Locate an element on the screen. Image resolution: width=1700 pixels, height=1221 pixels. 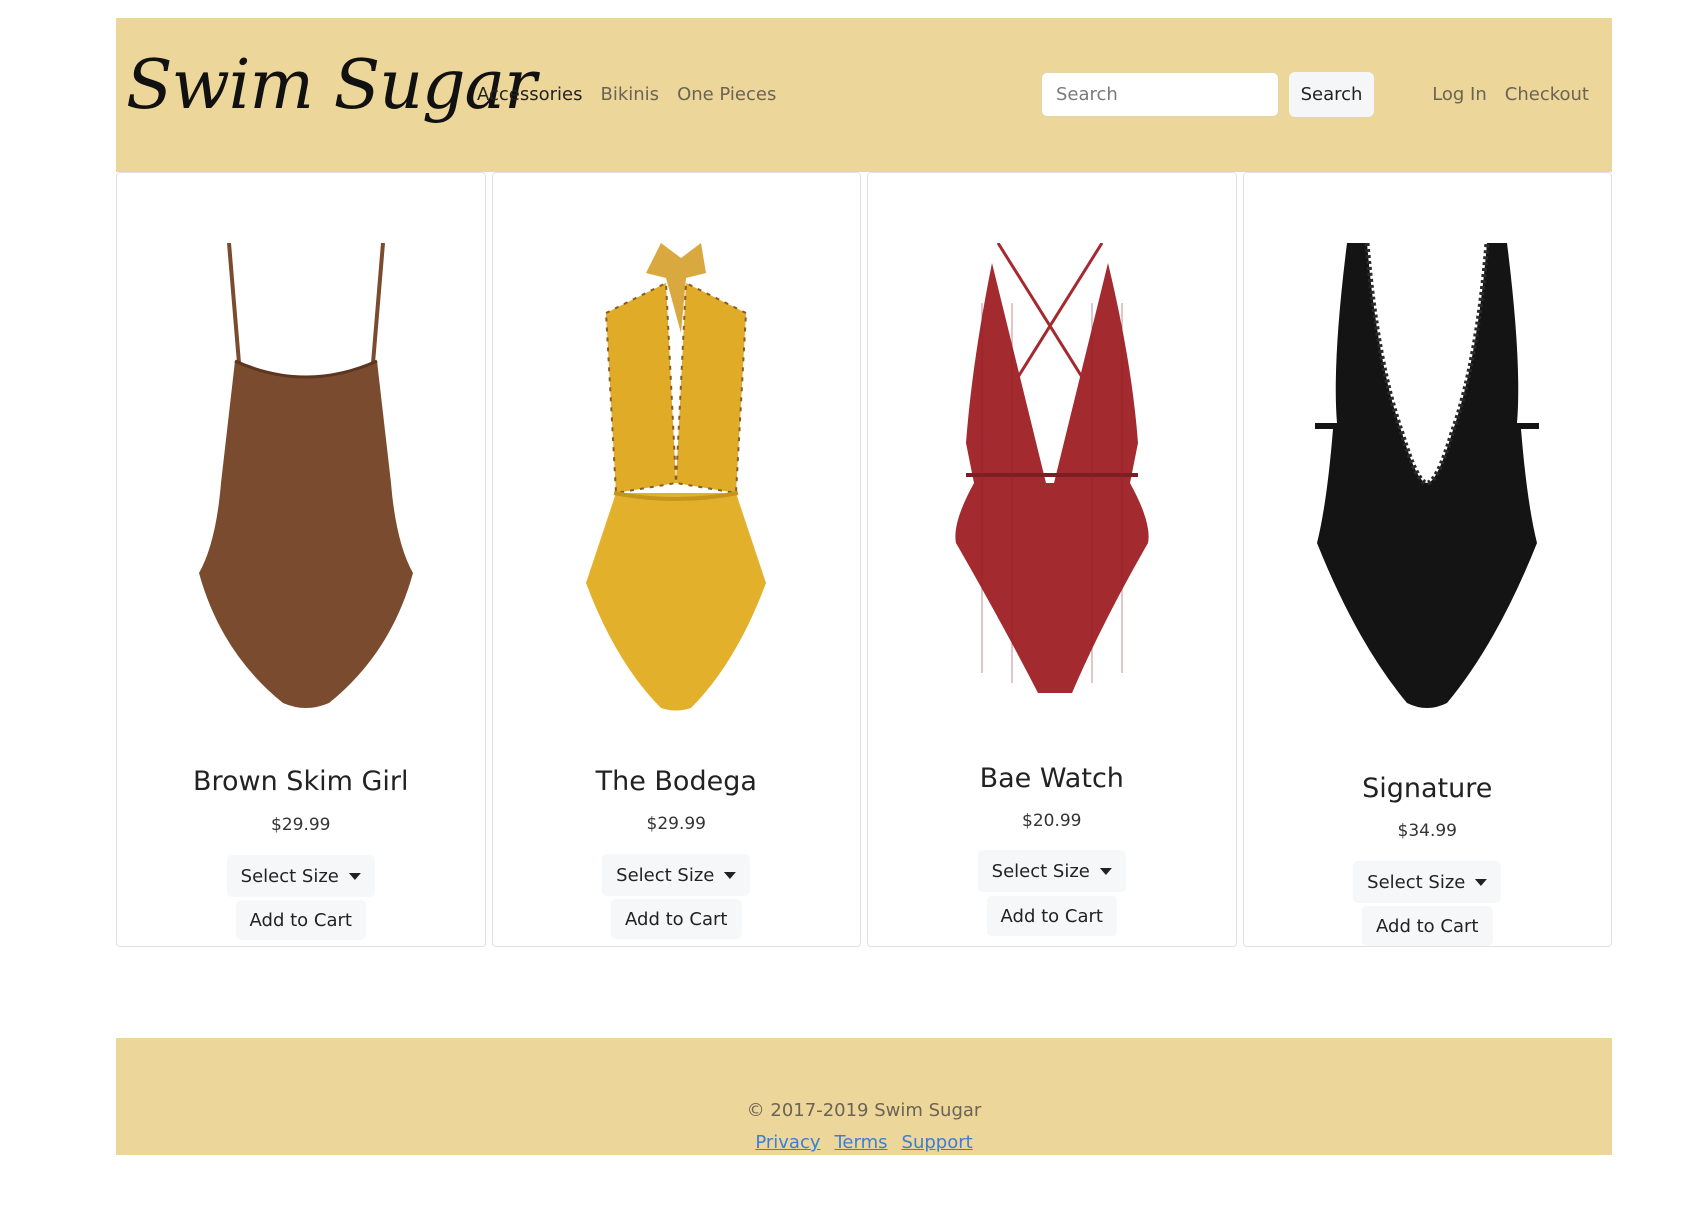
product-card: Signature $34.99 Select Size Add to Cart is located at coordinates (1427, 559).